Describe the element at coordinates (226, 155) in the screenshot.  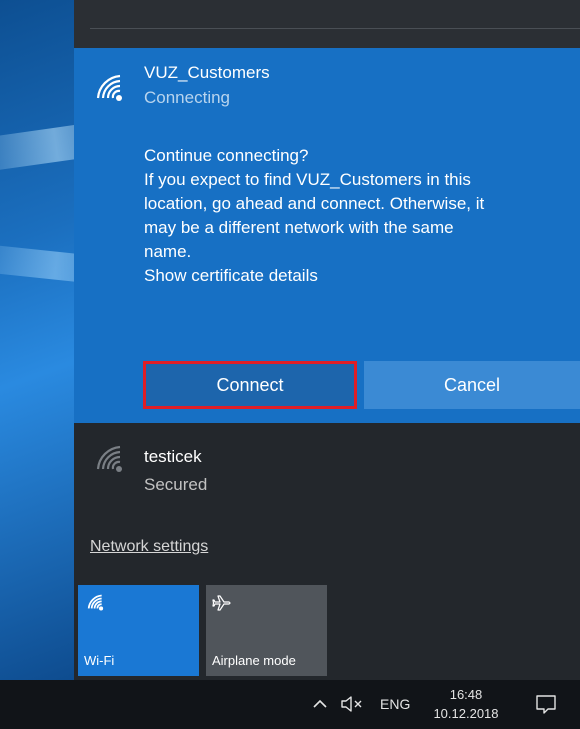
I see `prompt-question: Continue connecting?` at that location.